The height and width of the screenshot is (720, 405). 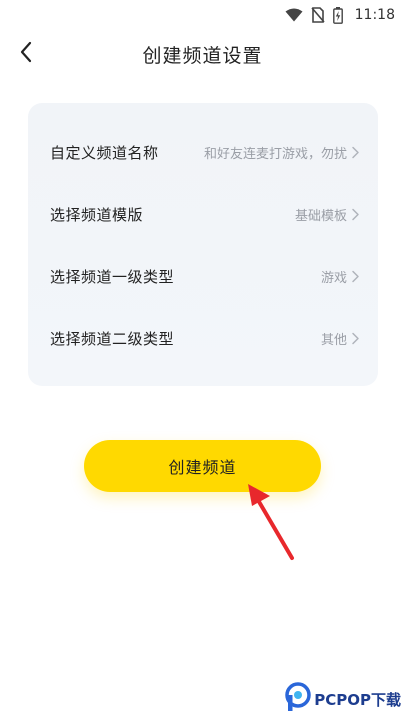 I want to click on watermark-text: PCPOP下载, so click(x=357, y=699).